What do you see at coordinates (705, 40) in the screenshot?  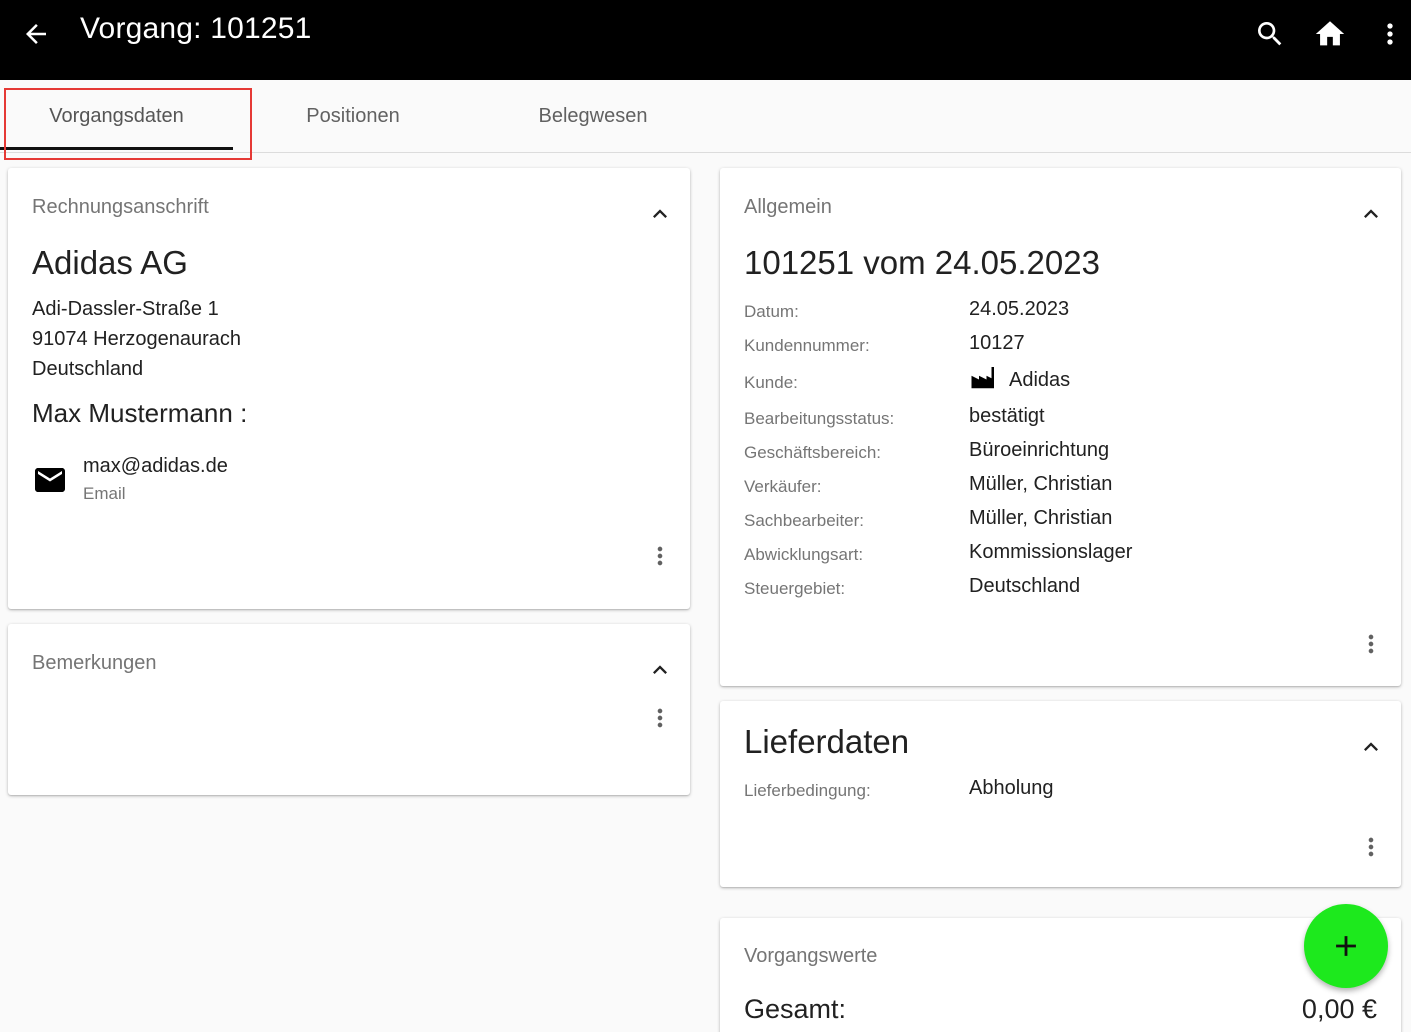 I see `app-bar: Vorgang: 101251` at bounding box center [705, 40].